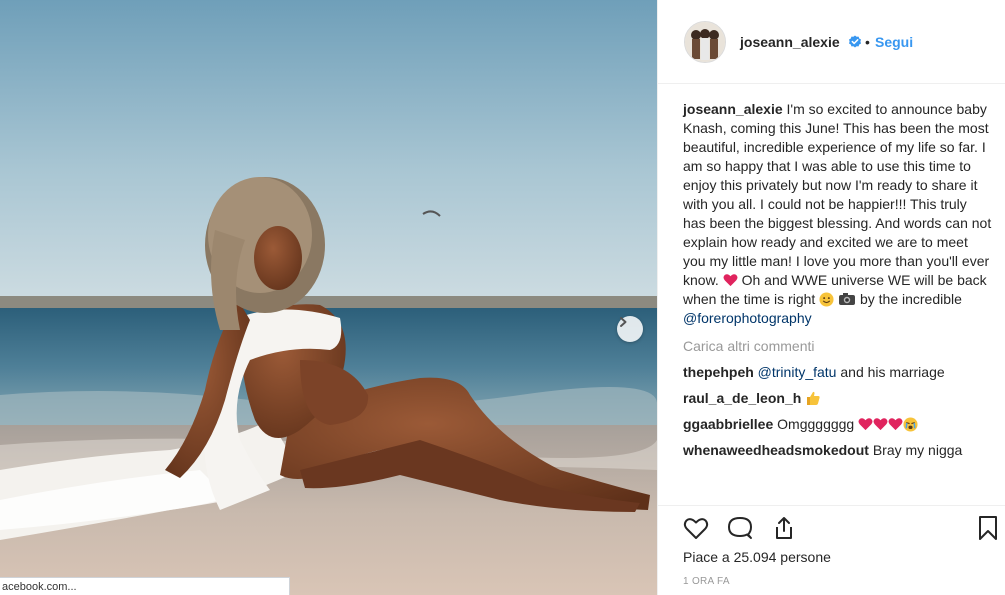 This screenshot has width=1005, height=595. I want to click on post-timestamp: 1 ORA FA, so click(706, 581).